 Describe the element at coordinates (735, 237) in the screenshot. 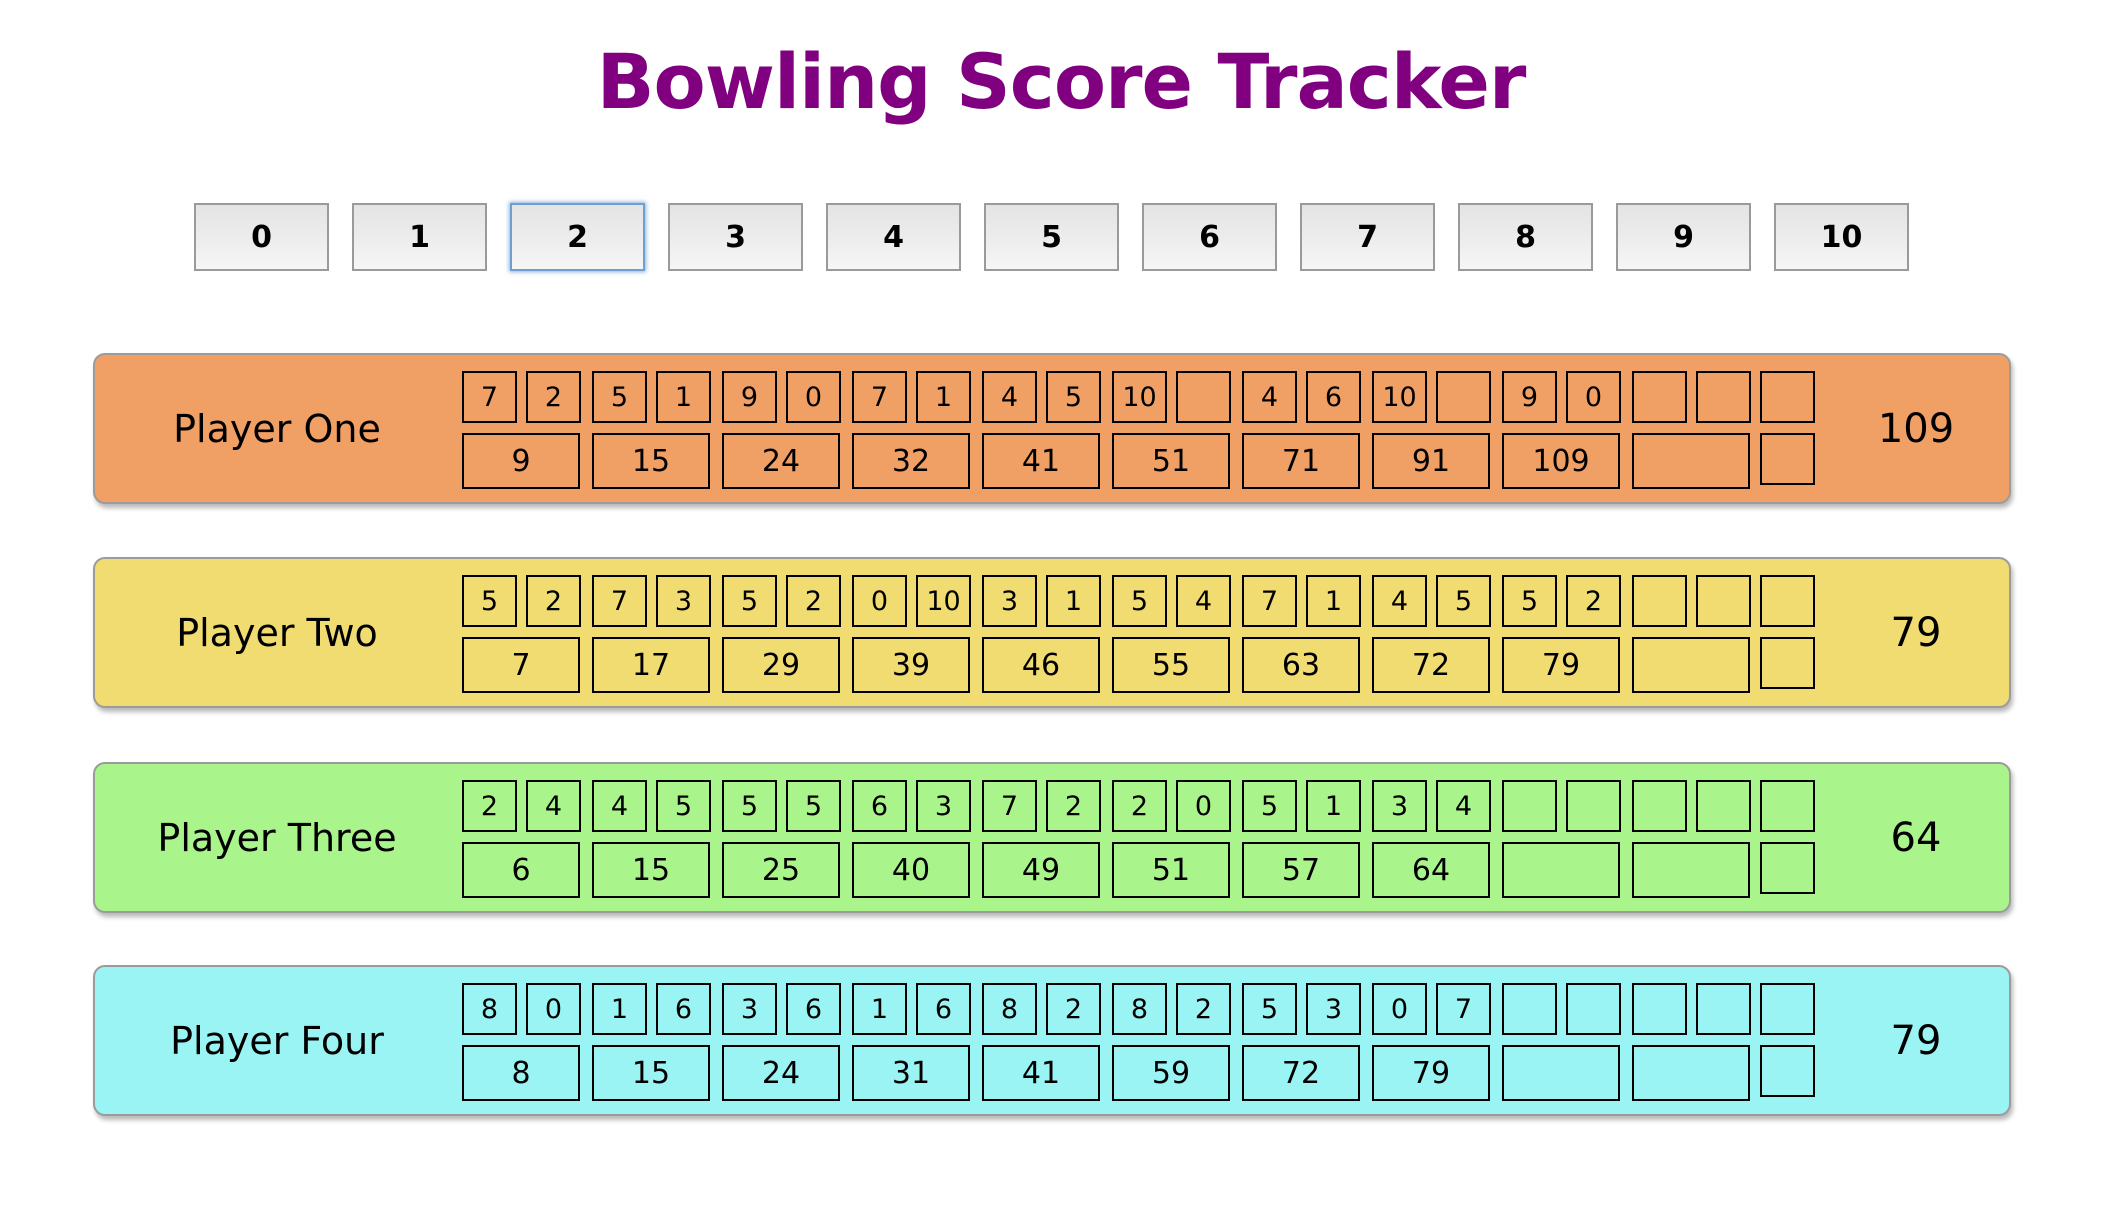

I see `pin-button-3: 3` at that location.